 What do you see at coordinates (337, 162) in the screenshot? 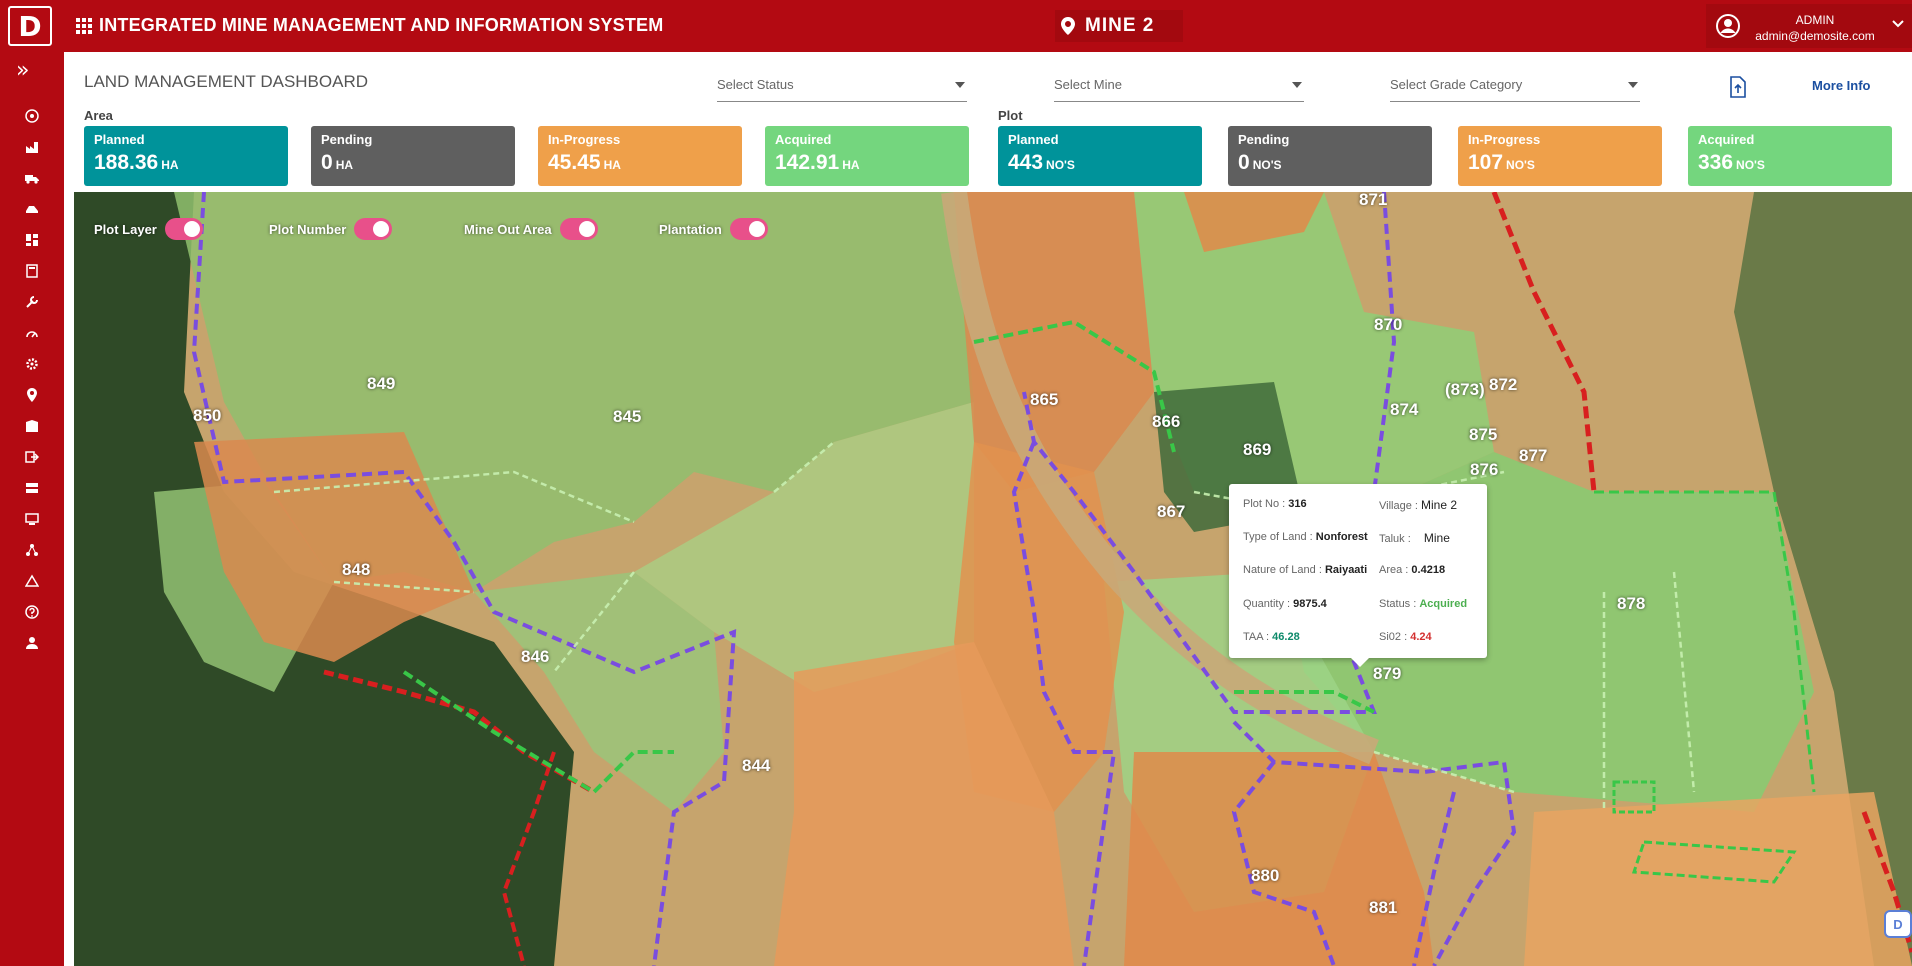
I see `card-value: 0 HA` at bounding box center [337, 162].